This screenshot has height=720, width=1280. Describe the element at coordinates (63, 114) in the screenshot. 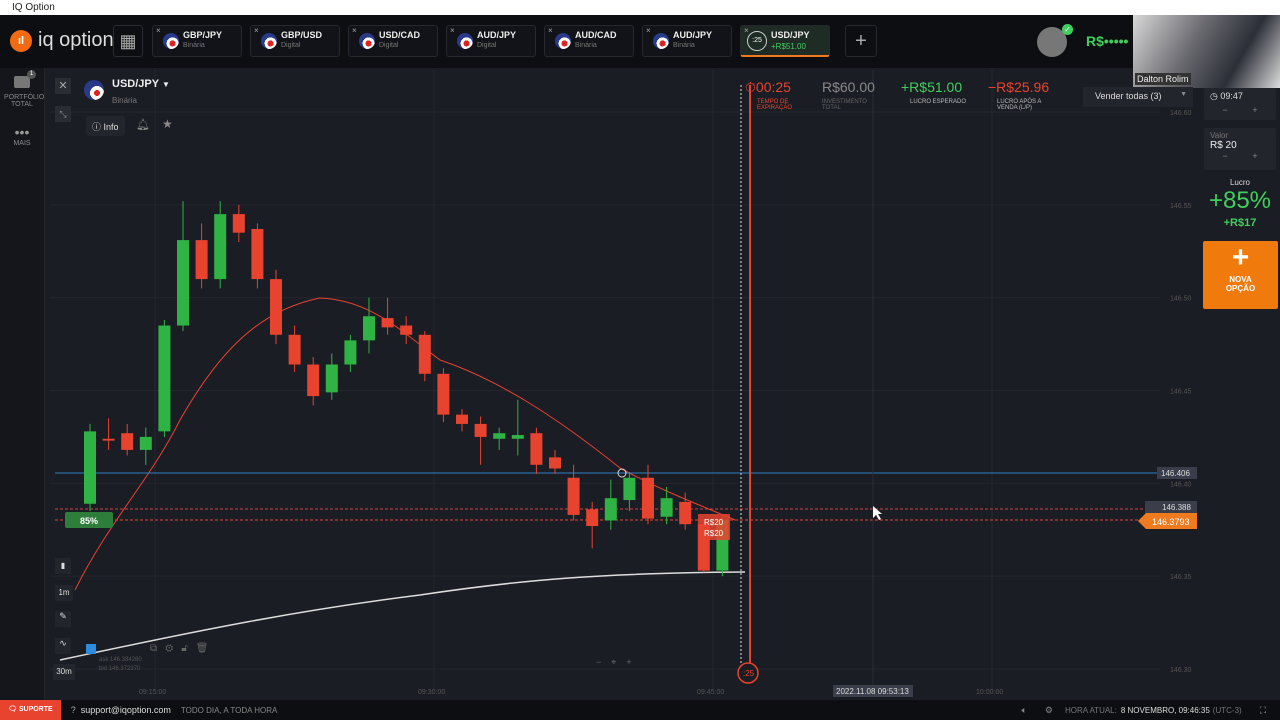

I see `collapse-icon: ⤡` at that location.